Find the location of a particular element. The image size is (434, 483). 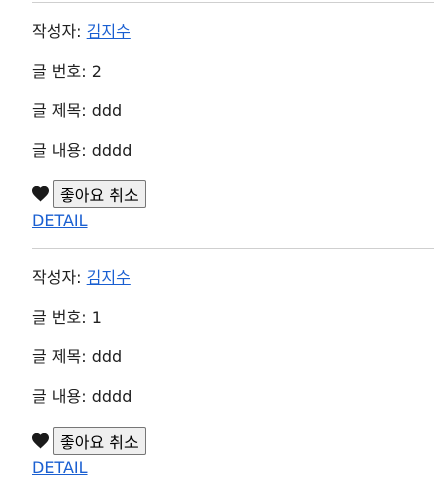

post-number: 글 번호: 1 is located at coordinates (67, 317).